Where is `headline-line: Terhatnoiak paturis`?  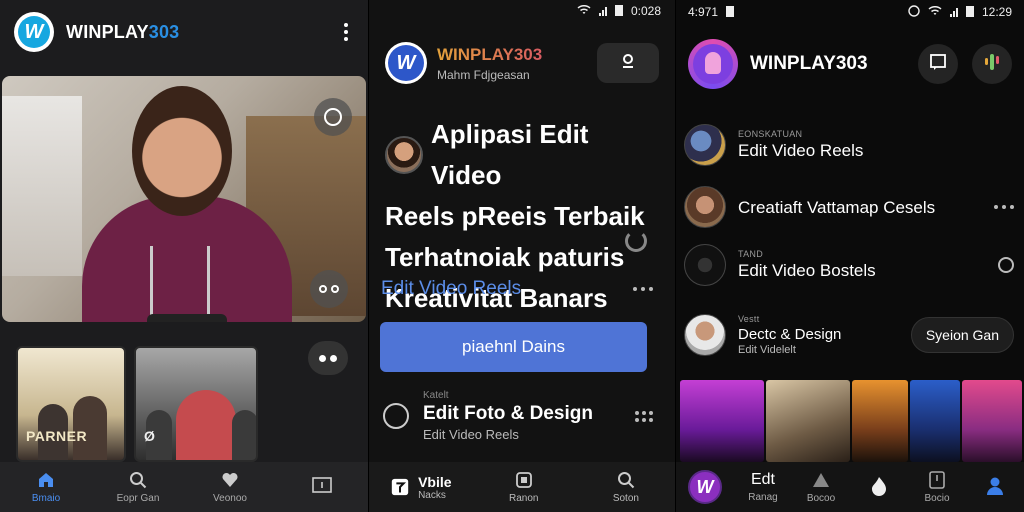 headline-line: Terhatnoiak paturis is located at coordinates (505, 257).